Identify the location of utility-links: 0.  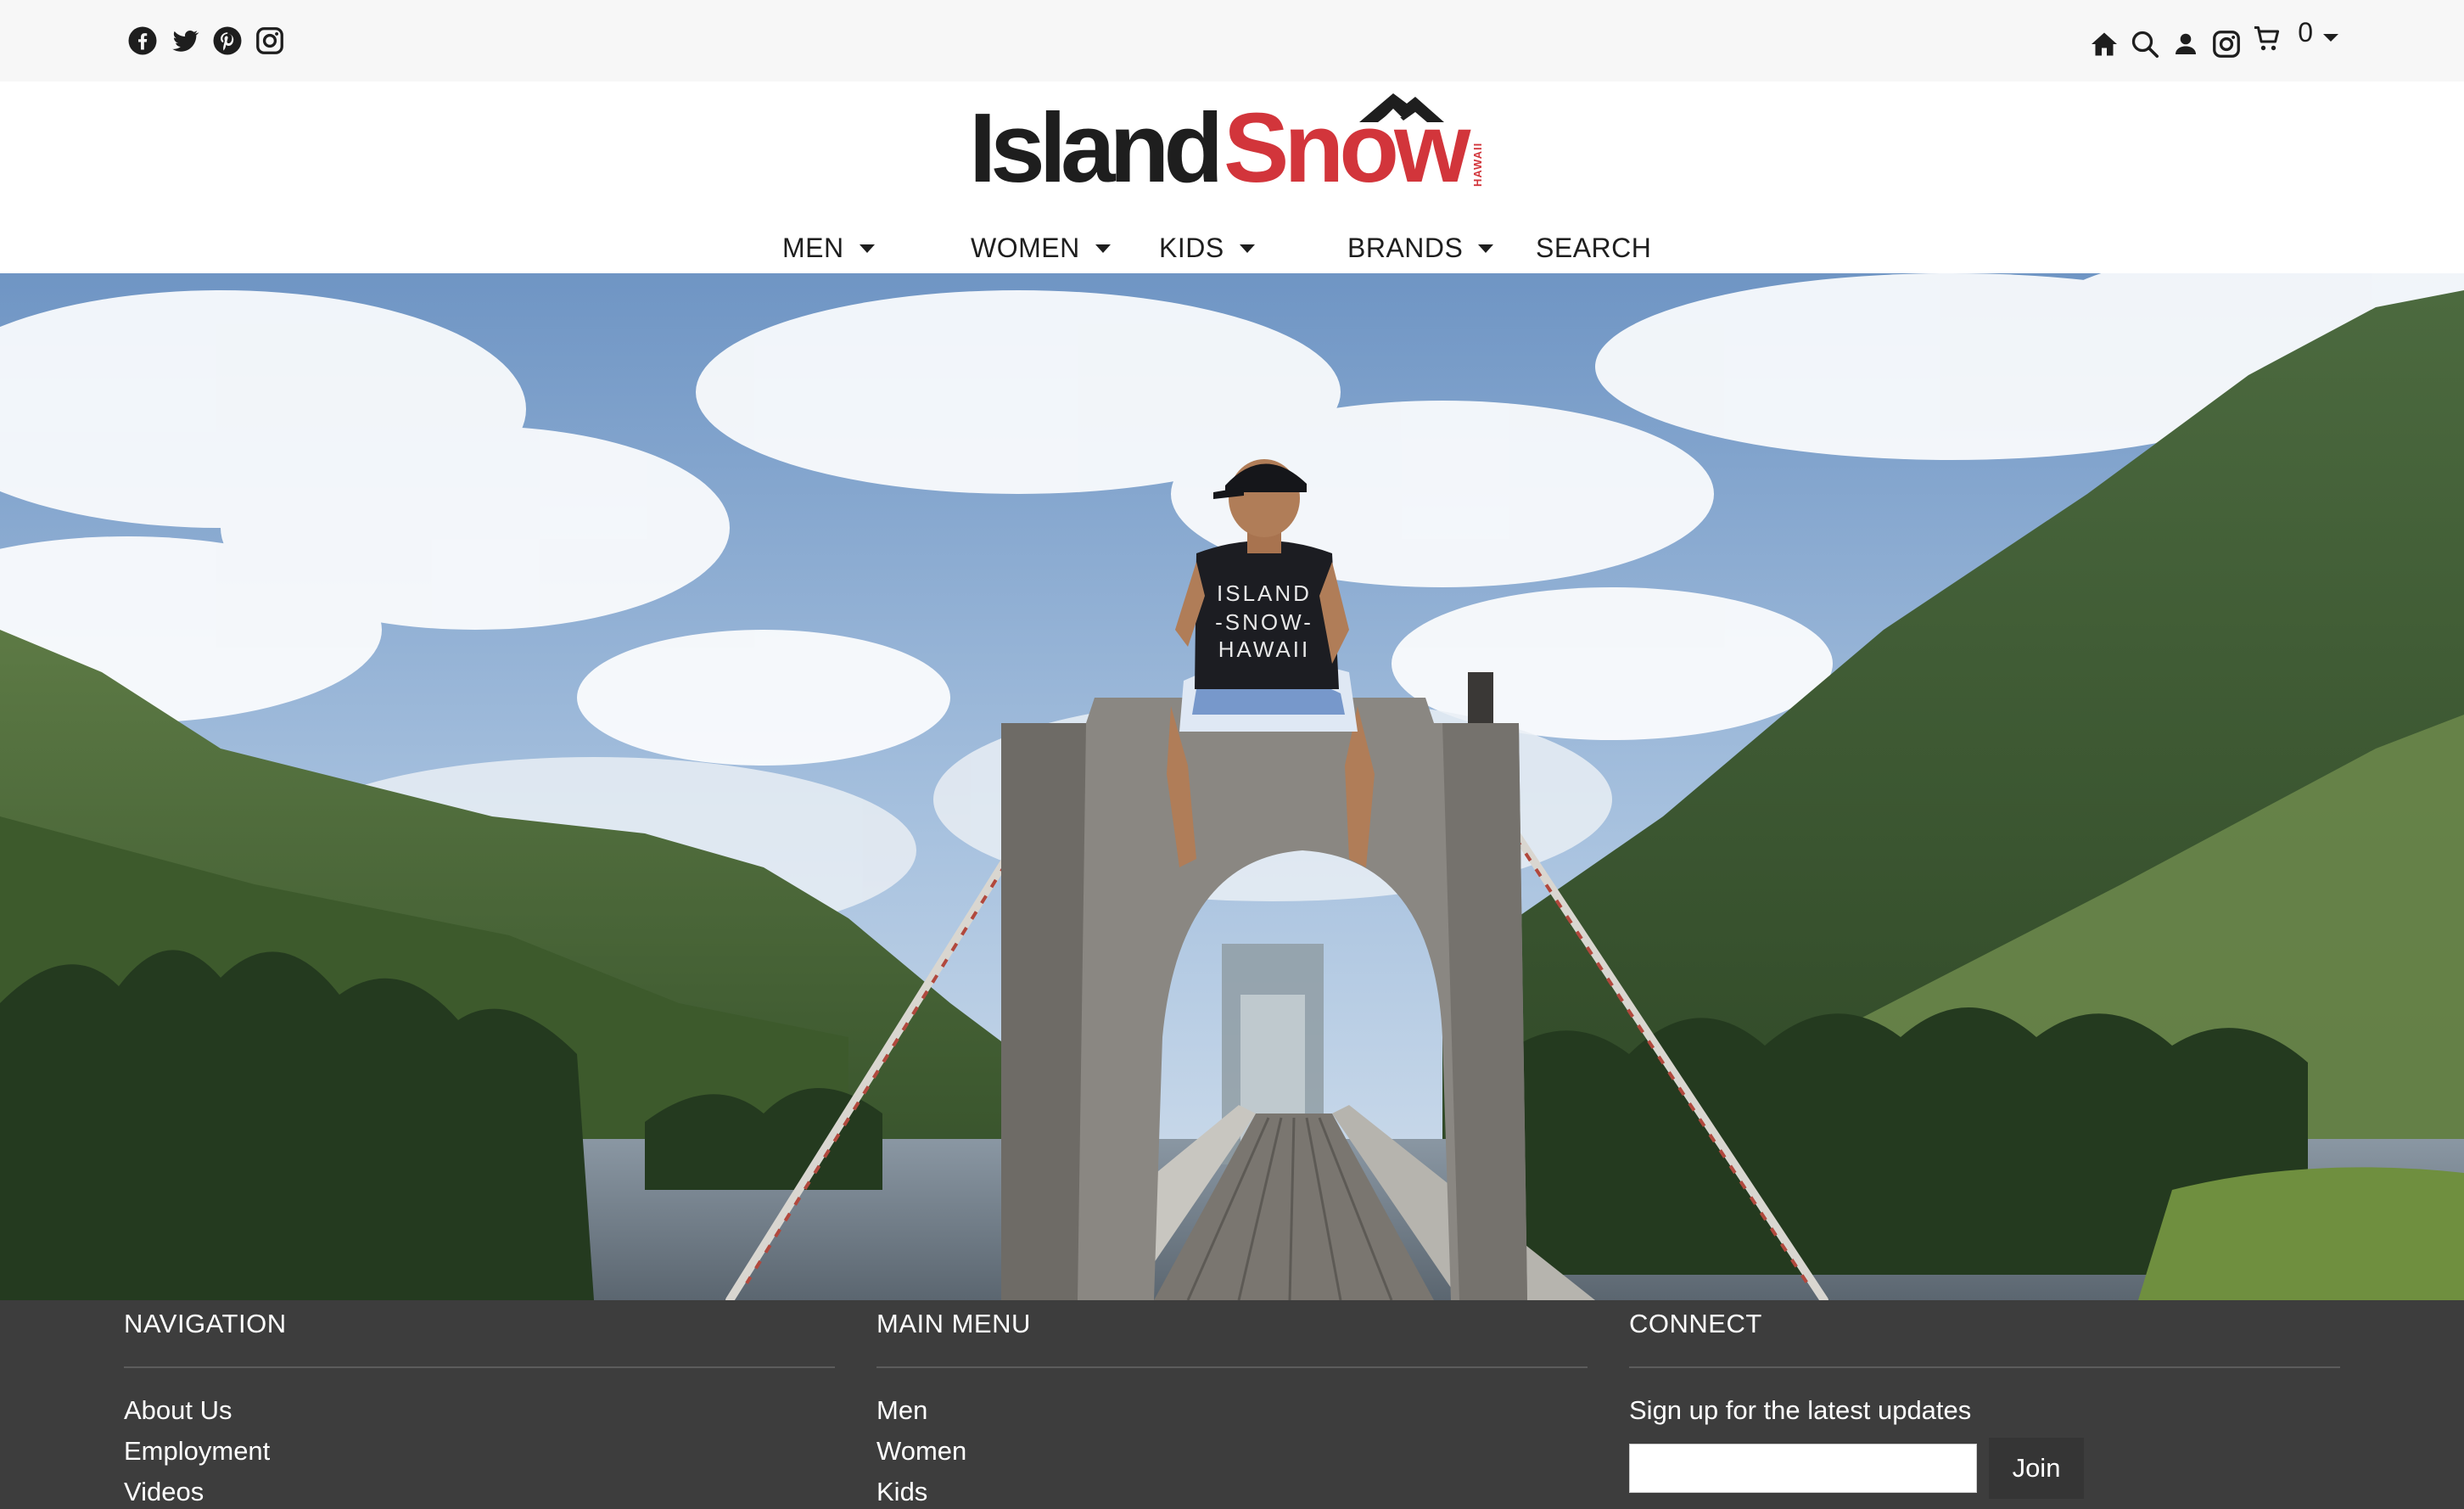
(2213, 39).